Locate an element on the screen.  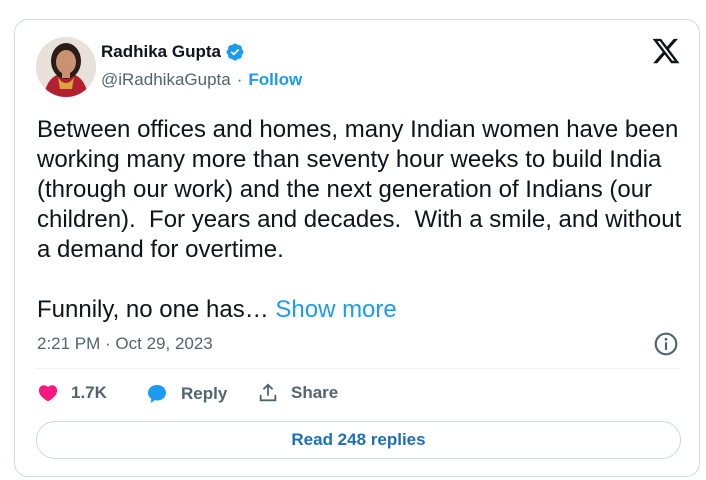
read-replies-label: Read 248 replies is located at coordinates (358, 439).